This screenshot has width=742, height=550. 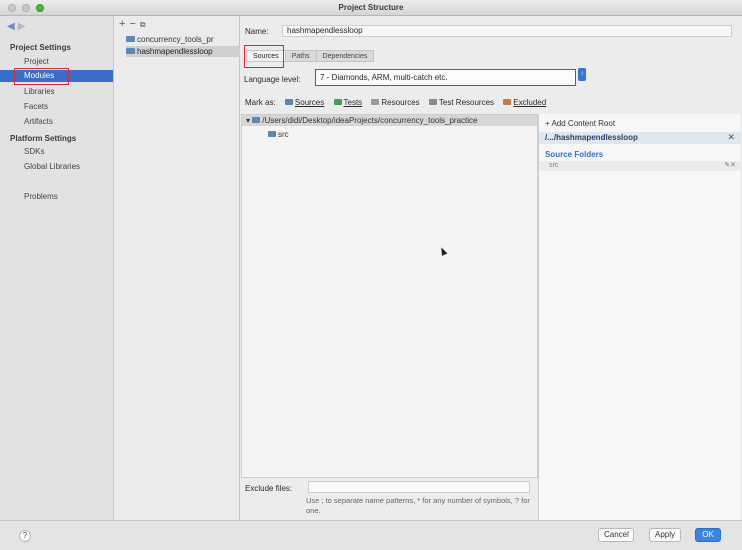 I want to click on mark-tests-button: Tests, so click(x=348, y=102).